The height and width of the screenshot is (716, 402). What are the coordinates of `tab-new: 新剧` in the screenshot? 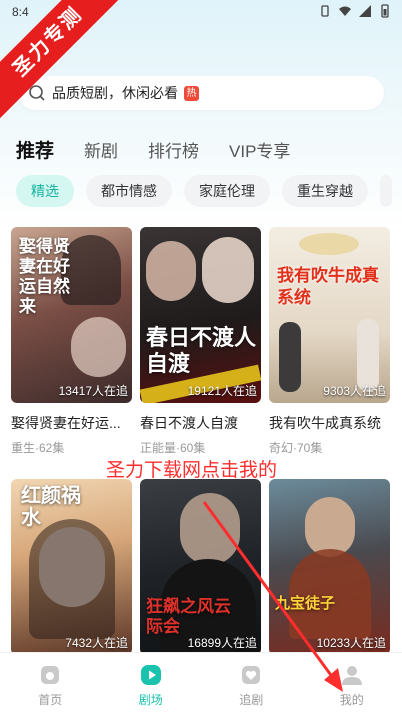 It's located at (101, 149).